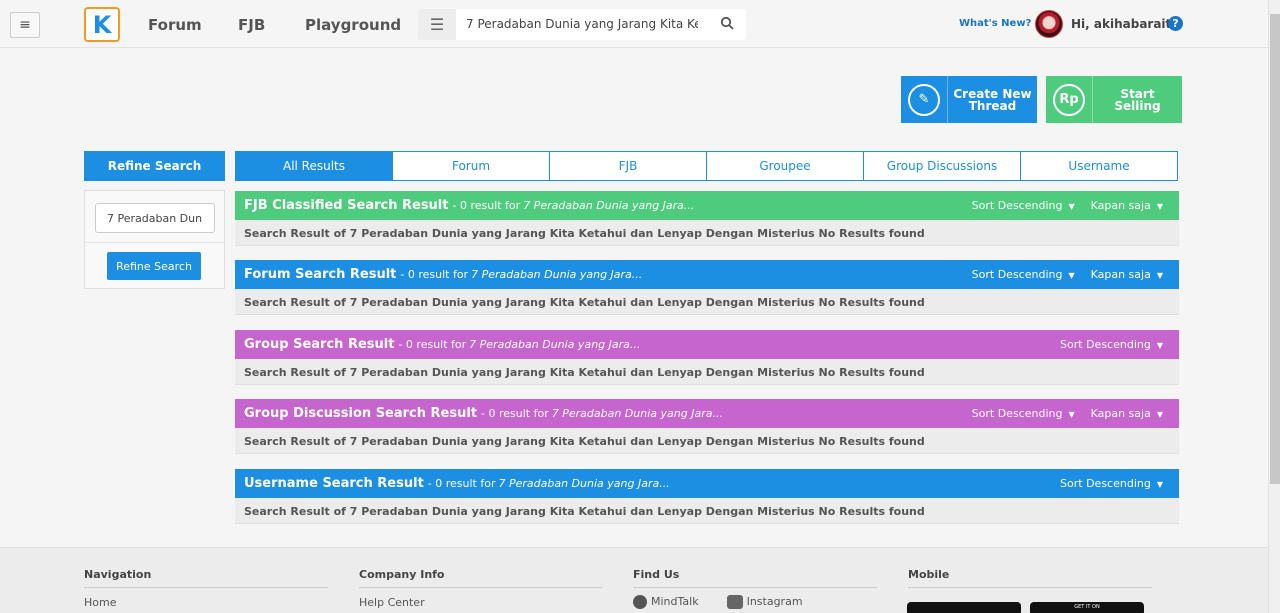 This screenshot has width=1280, height=613. What do you see at coordinates (102, 24) in the screenshot?
I see `kaskus-logo: K` at bounding box center [102, 24].